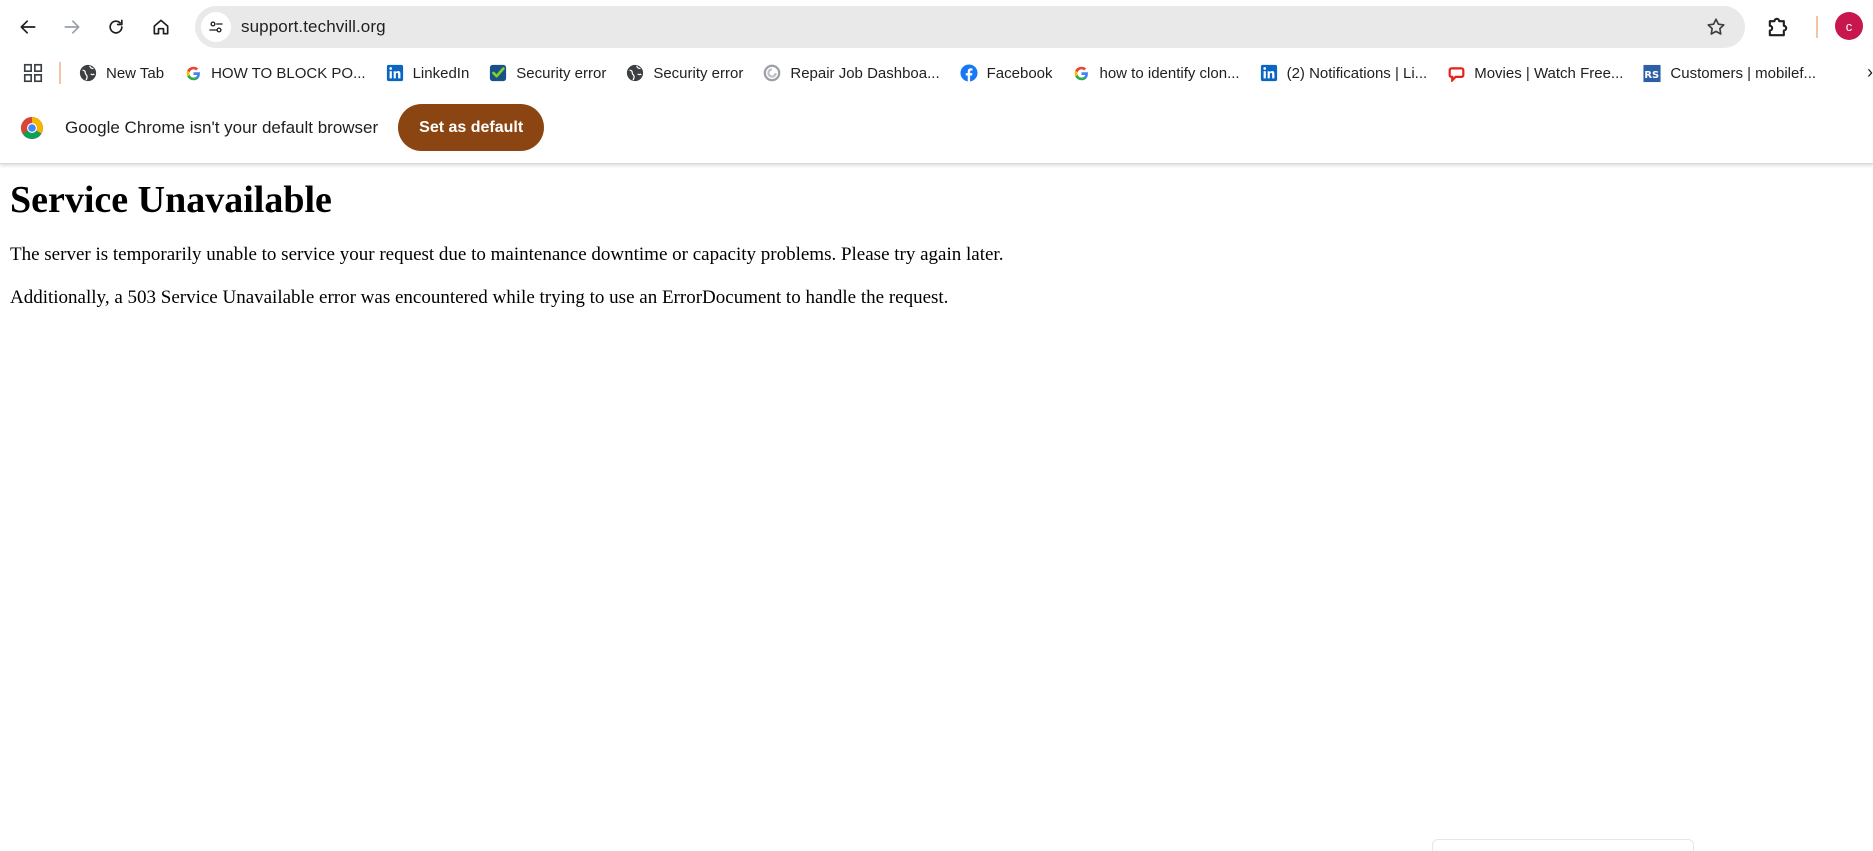  Describe the element at coordinates (1563, 845) in the screenshot. I see `bottom-popup-edge` at that location.